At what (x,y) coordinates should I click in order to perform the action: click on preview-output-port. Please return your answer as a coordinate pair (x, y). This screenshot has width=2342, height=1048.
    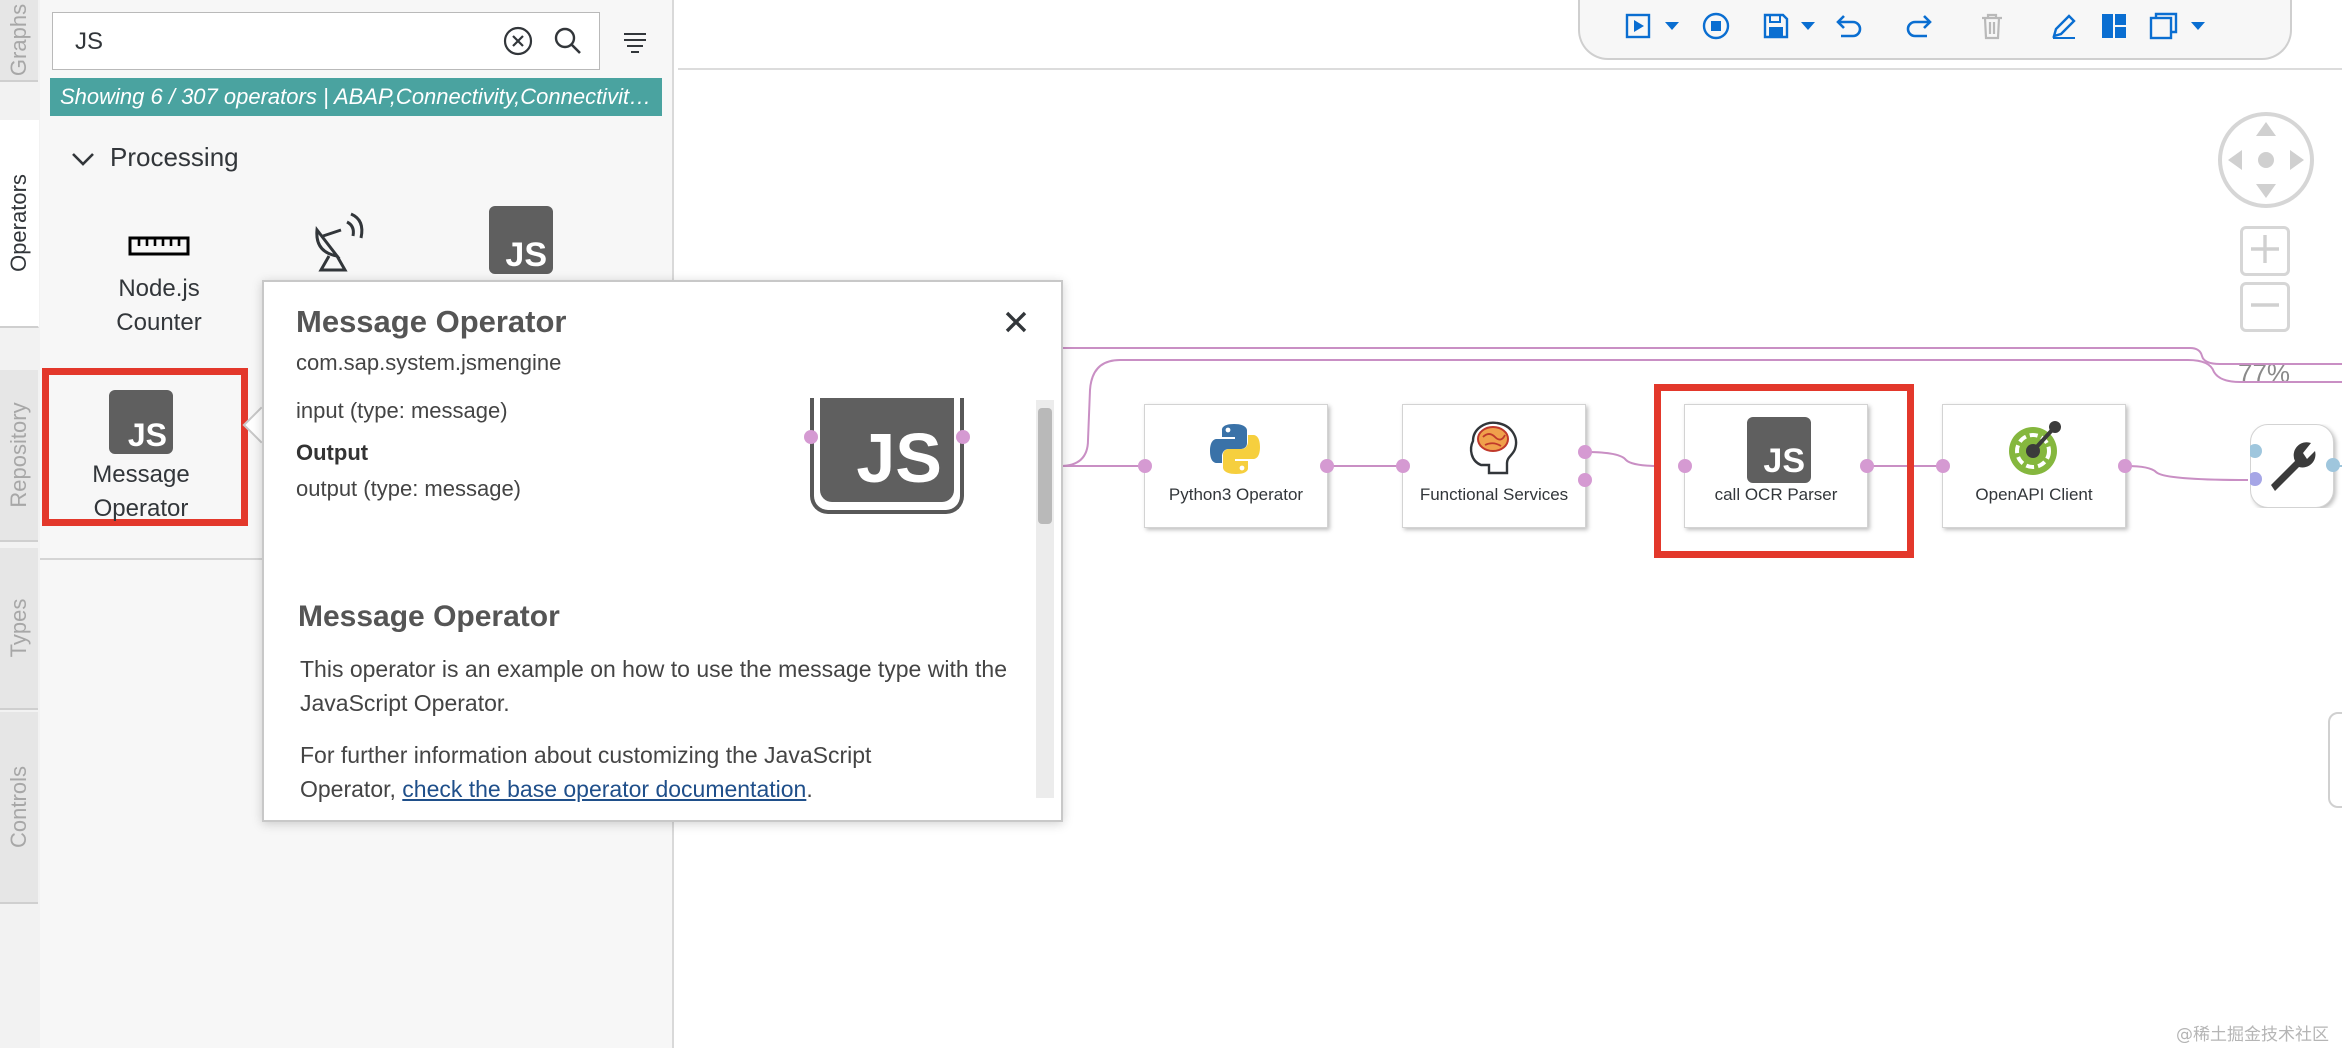
    Looking at the image, I should click on (963, 437).